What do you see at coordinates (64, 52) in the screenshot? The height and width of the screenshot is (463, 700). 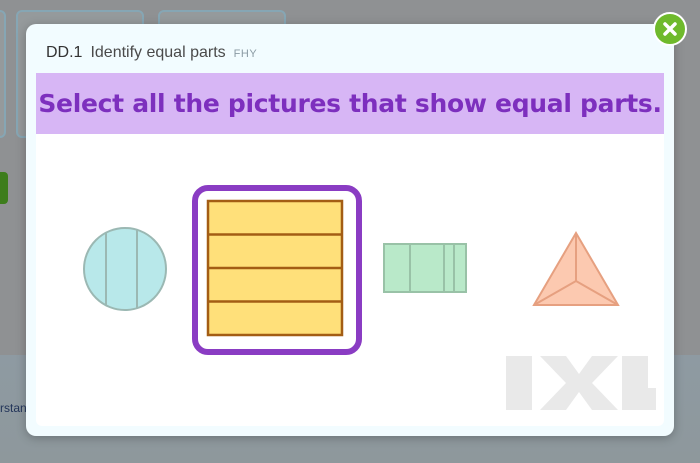 I see `skill-code: DD.1` at bounding box center [64, 52].